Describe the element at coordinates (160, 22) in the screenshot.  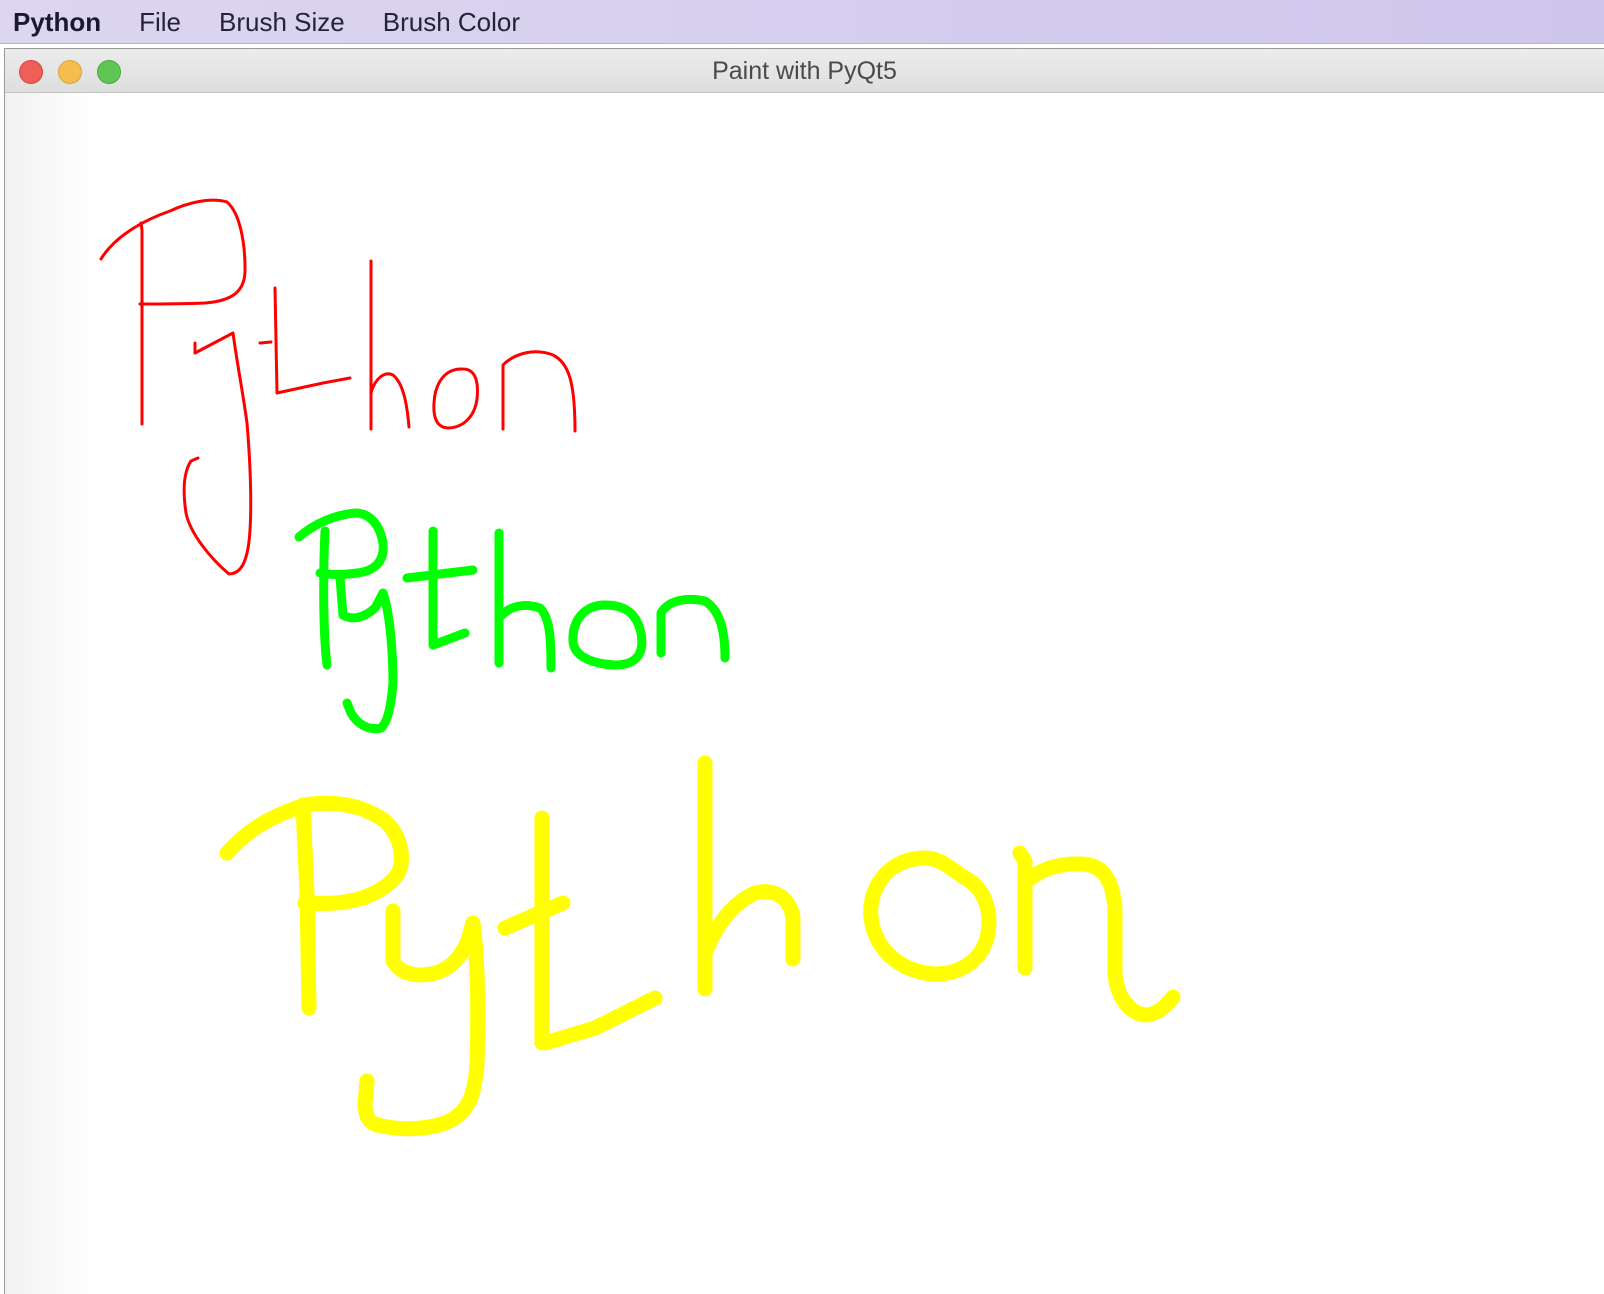
I see `menu-file: File` at that location.